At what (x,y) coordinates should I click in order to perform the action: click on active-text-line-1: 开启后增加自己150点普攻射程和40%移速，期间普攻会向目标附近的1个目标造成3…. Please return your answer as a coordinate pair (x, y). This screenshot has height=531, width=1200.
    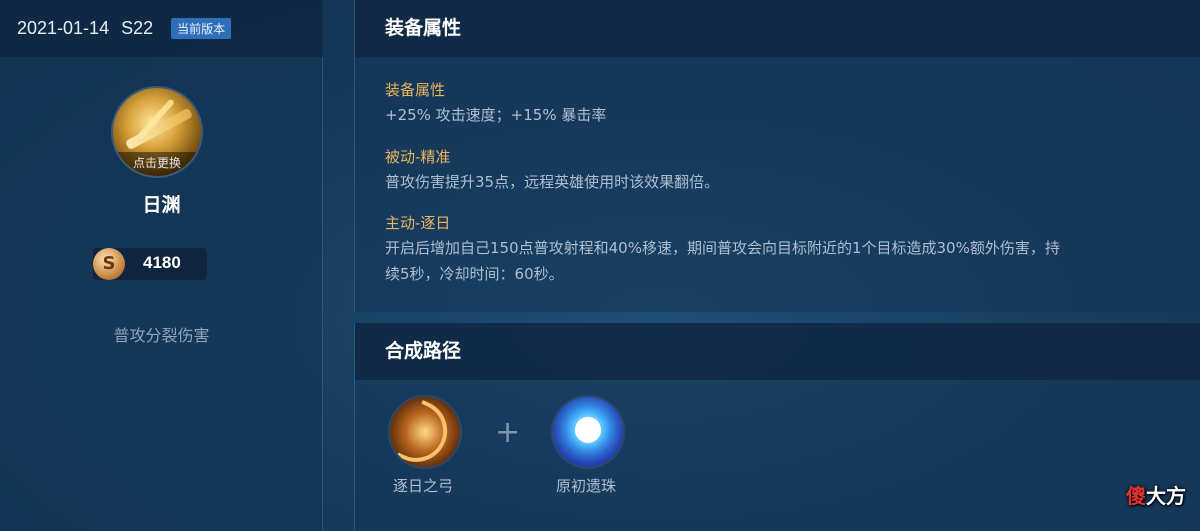
    Looking at the image, I should click on (722, 248).